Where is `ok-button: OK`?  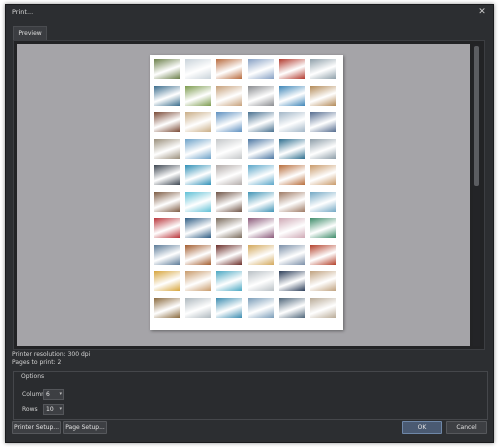 ok-button: OK is located at coordinates (422, 427).